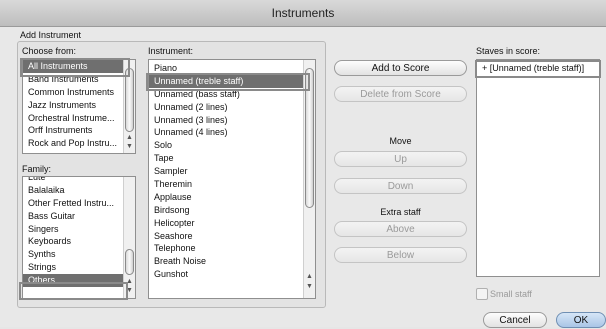  I want to click on add-instrument-group-label: Add Instrument, so click(51, 35).